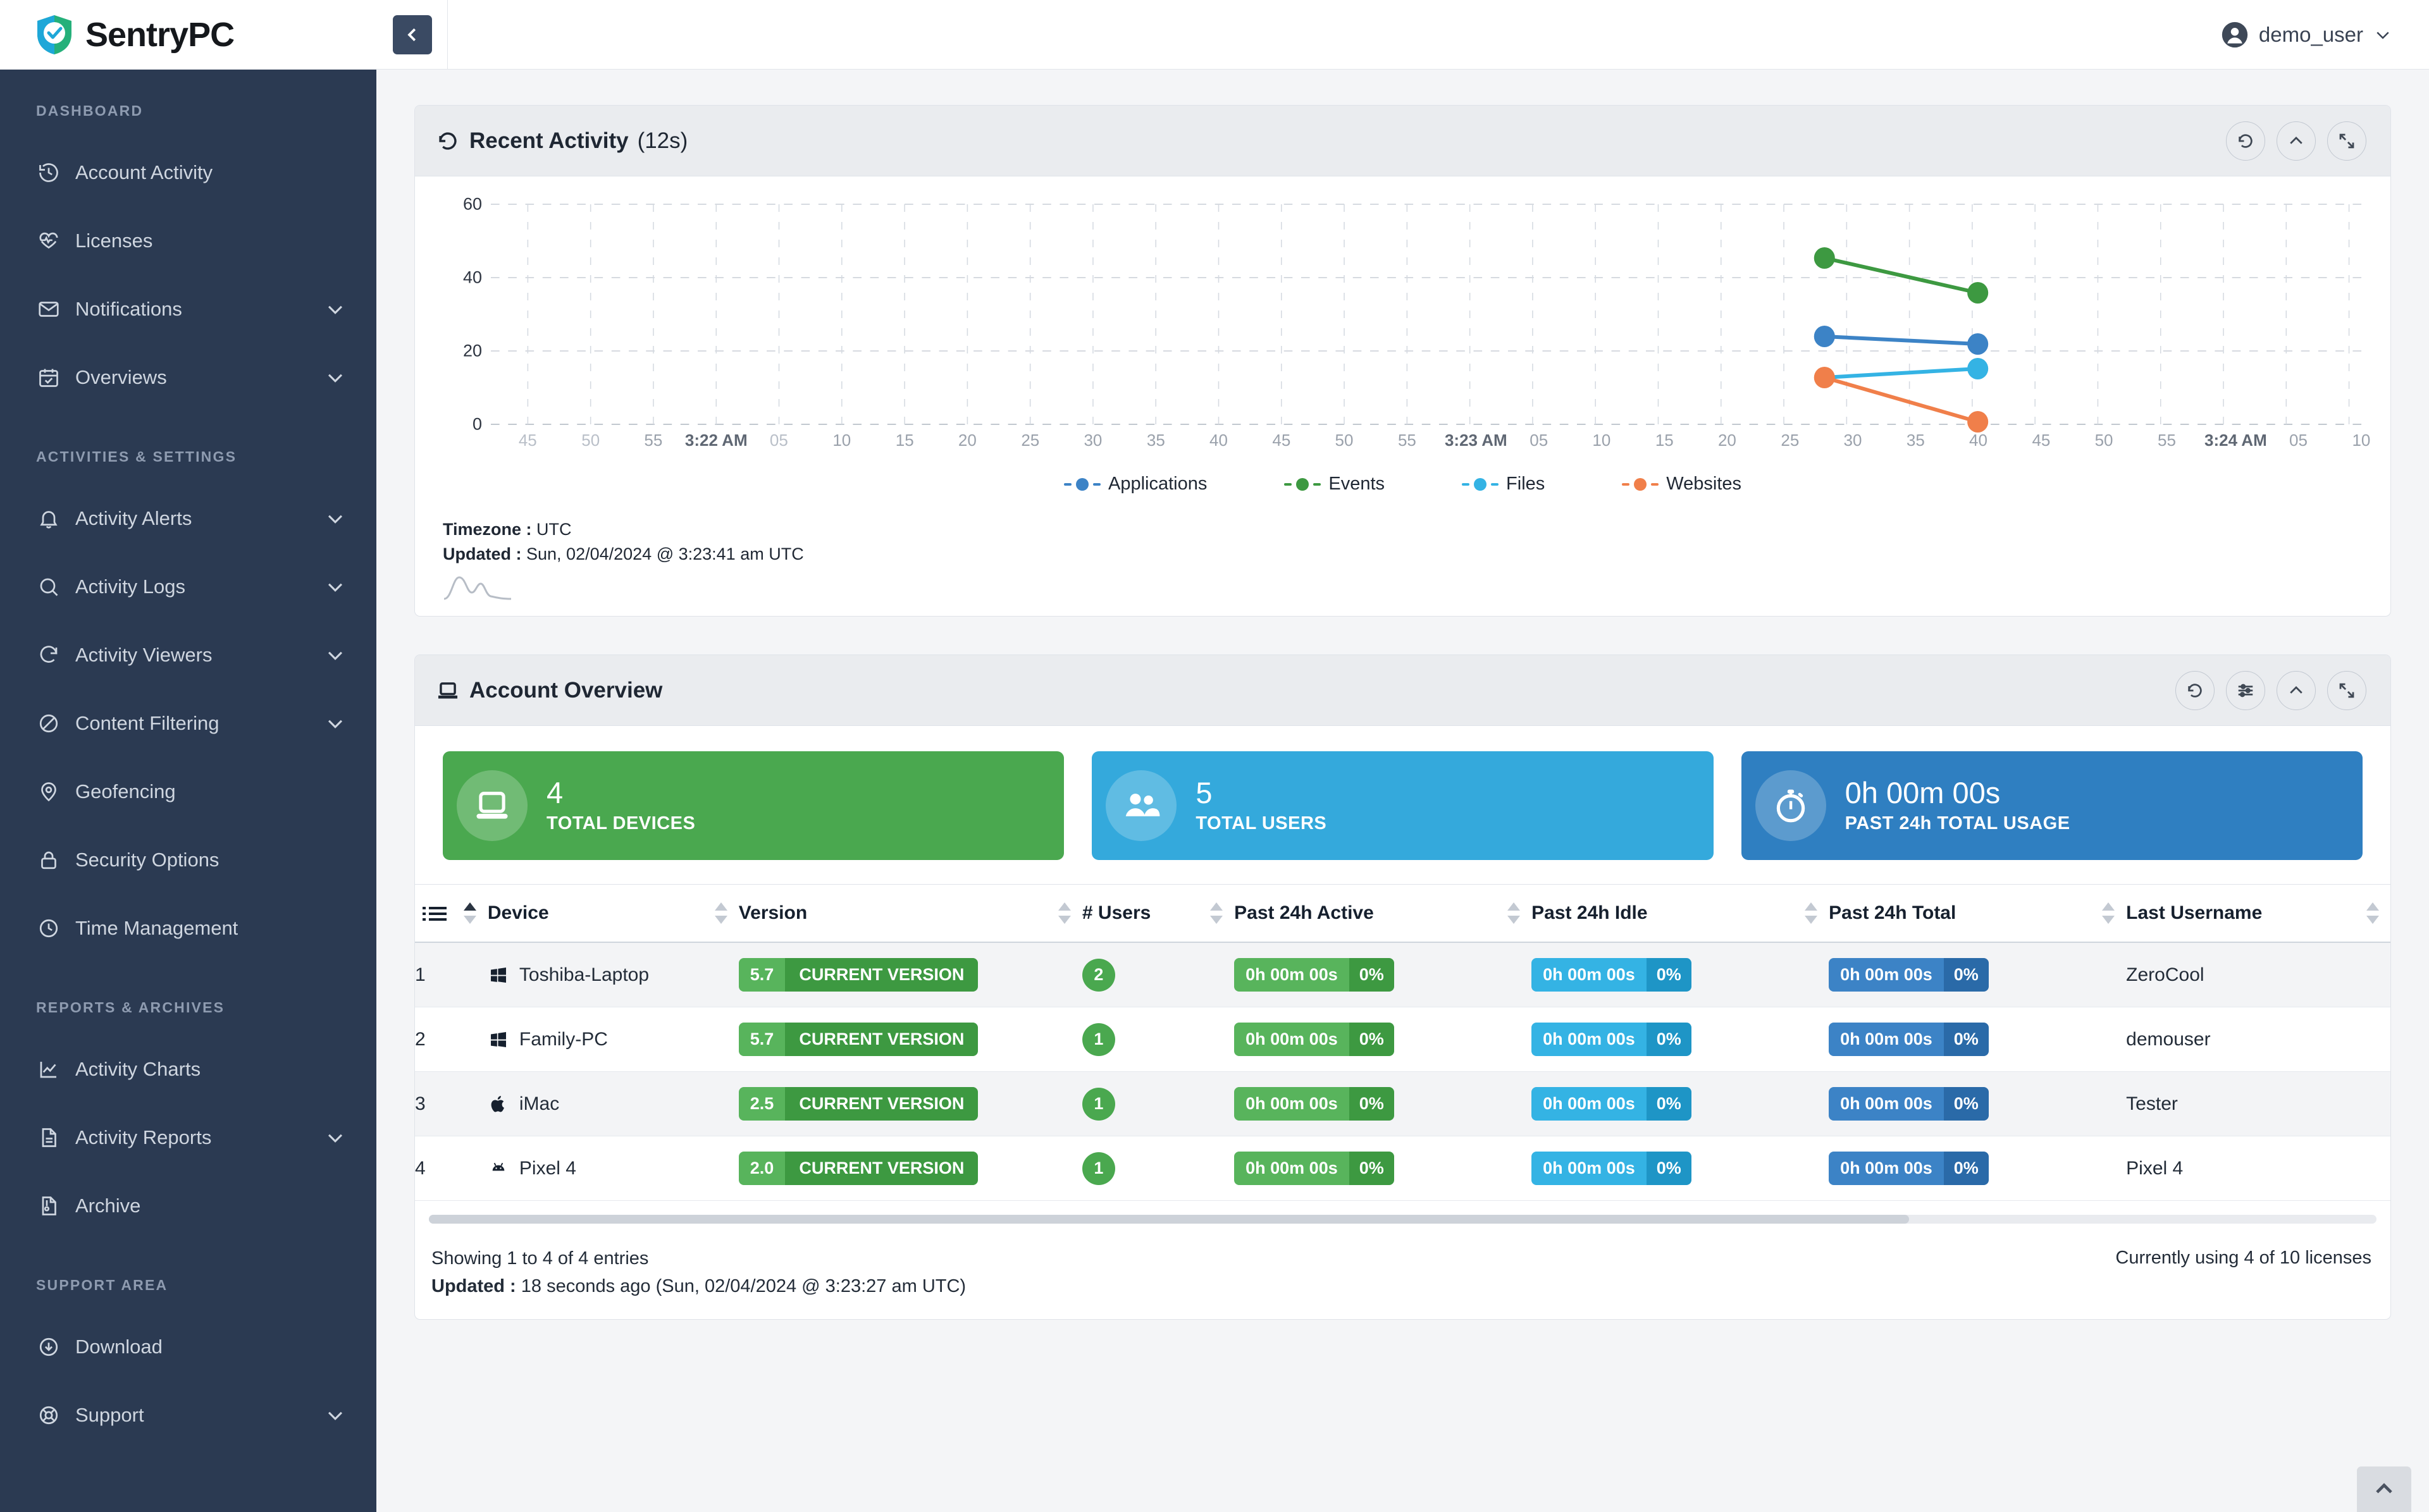  I want to click on col-last-username: Last Username, so click(2258, 913).